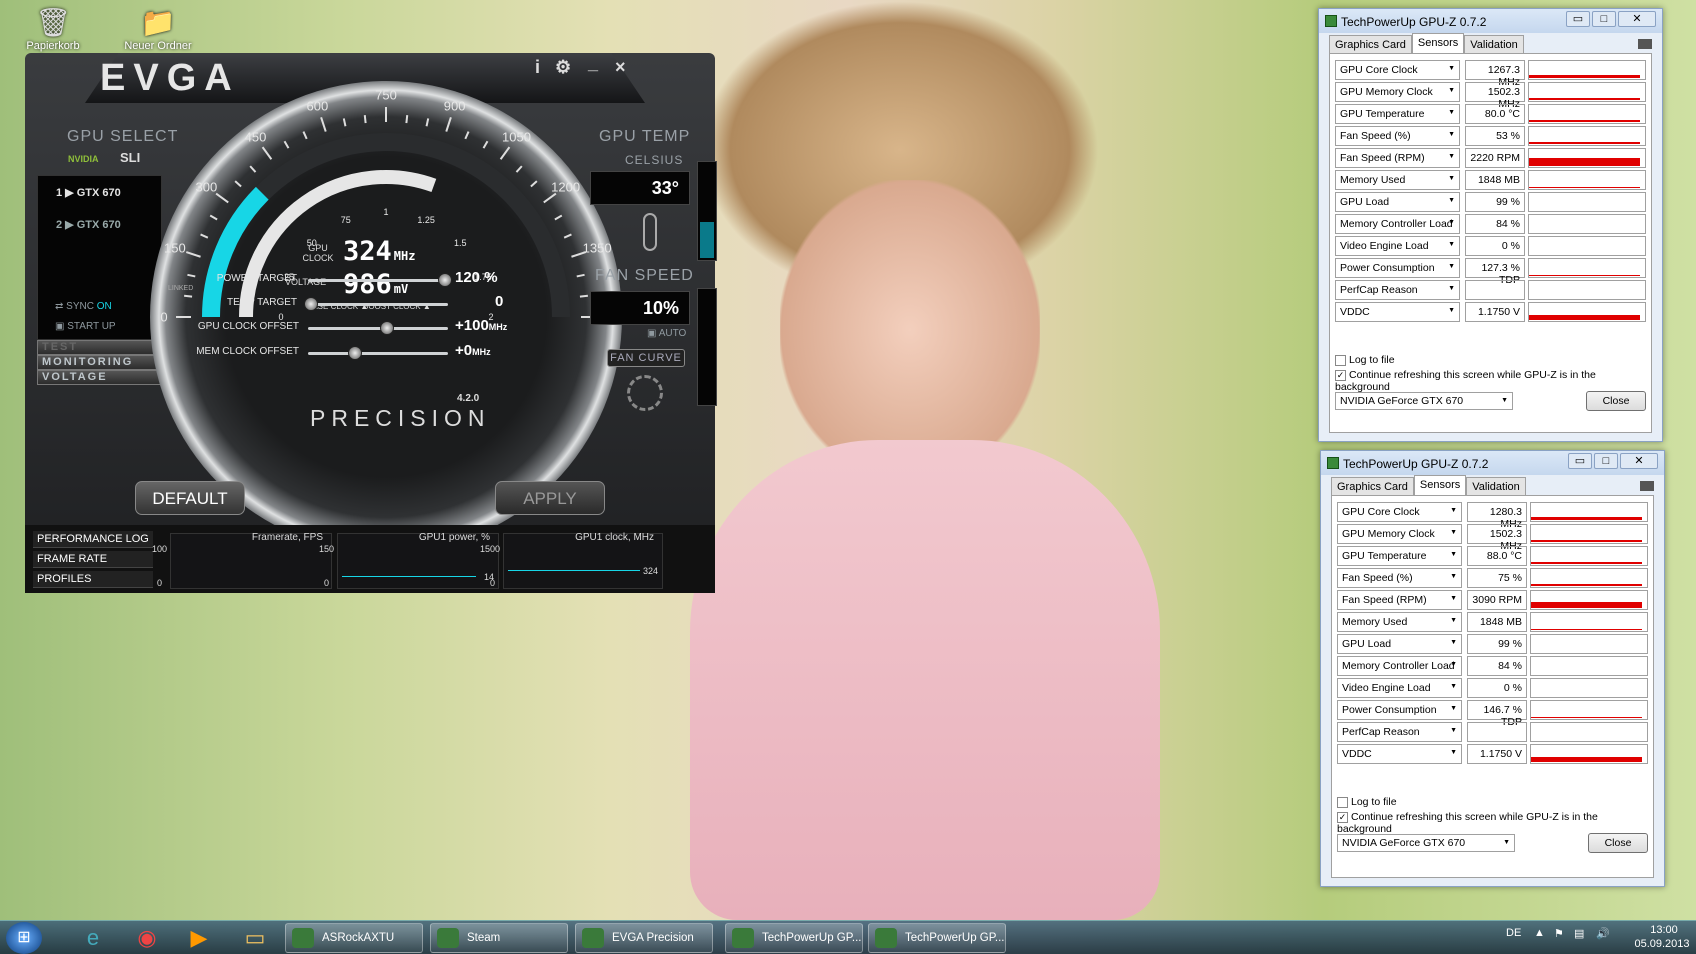  What do you see at coordinates (24, 938) in the screenshot?
I see `start-button: ⊞` at bounding box center [24, 938].